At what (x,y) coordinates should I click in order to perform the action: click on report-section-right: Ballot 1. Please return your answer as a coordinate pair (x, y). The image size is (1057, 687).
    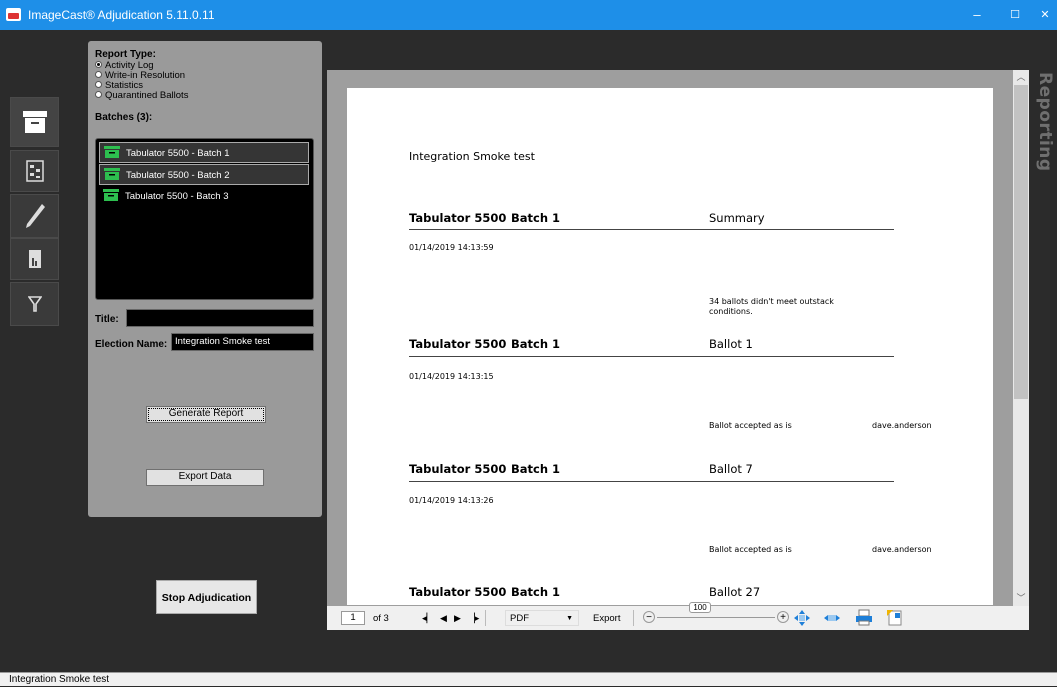
    Looking at the image, I should click on (731, 344).